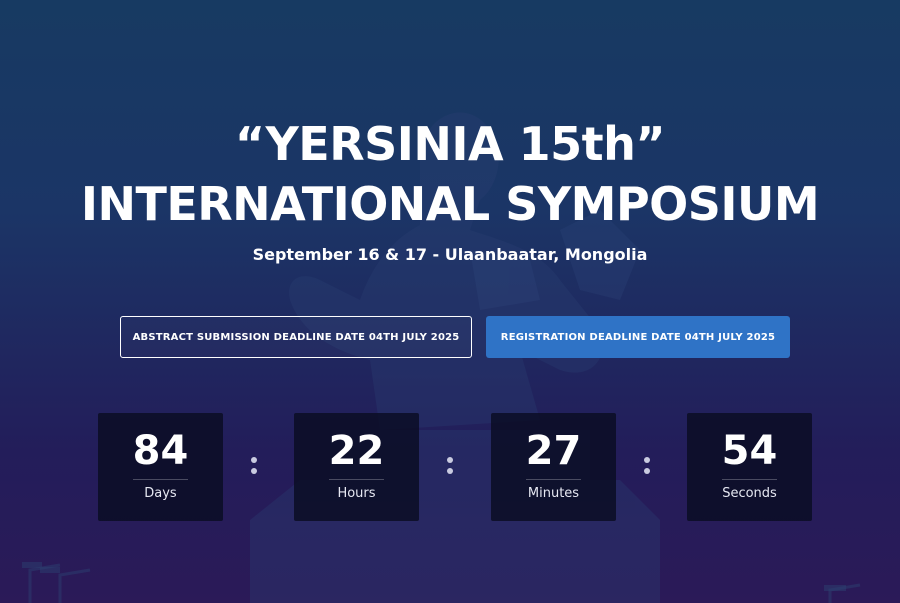  Describe the element at coordinates (450, 144) in the screenshot. I see `event-title-line-1: “YERSINIA 15th”` at that location.